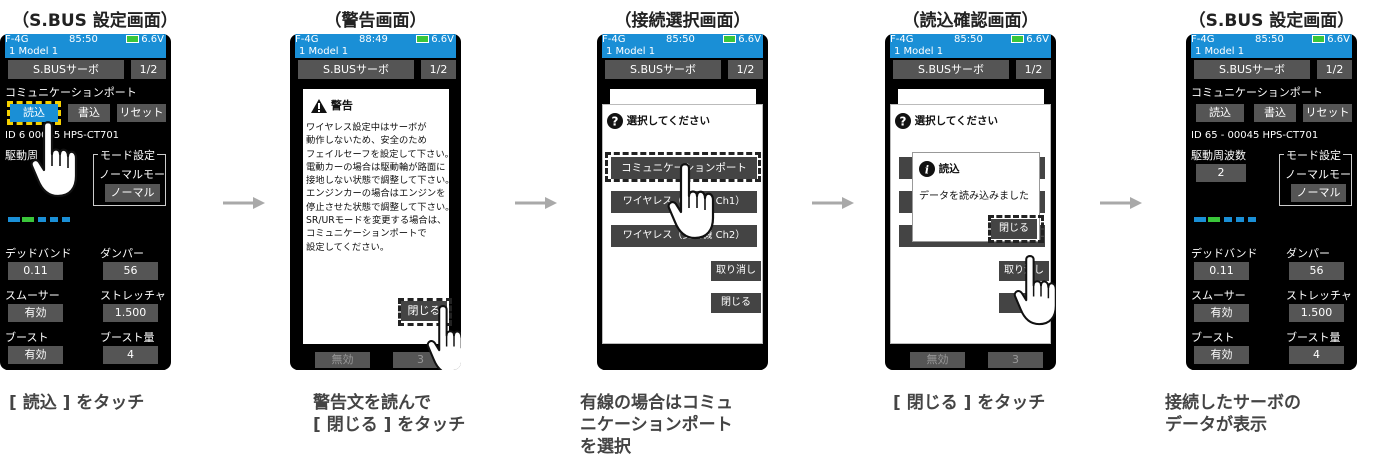 The height and width of the screenshot is (468, 1381). Describe the element at coordinates (77, 403) in the screenshot. I see `caption-step-1: [ 読込 ] をタッチ` at that location.